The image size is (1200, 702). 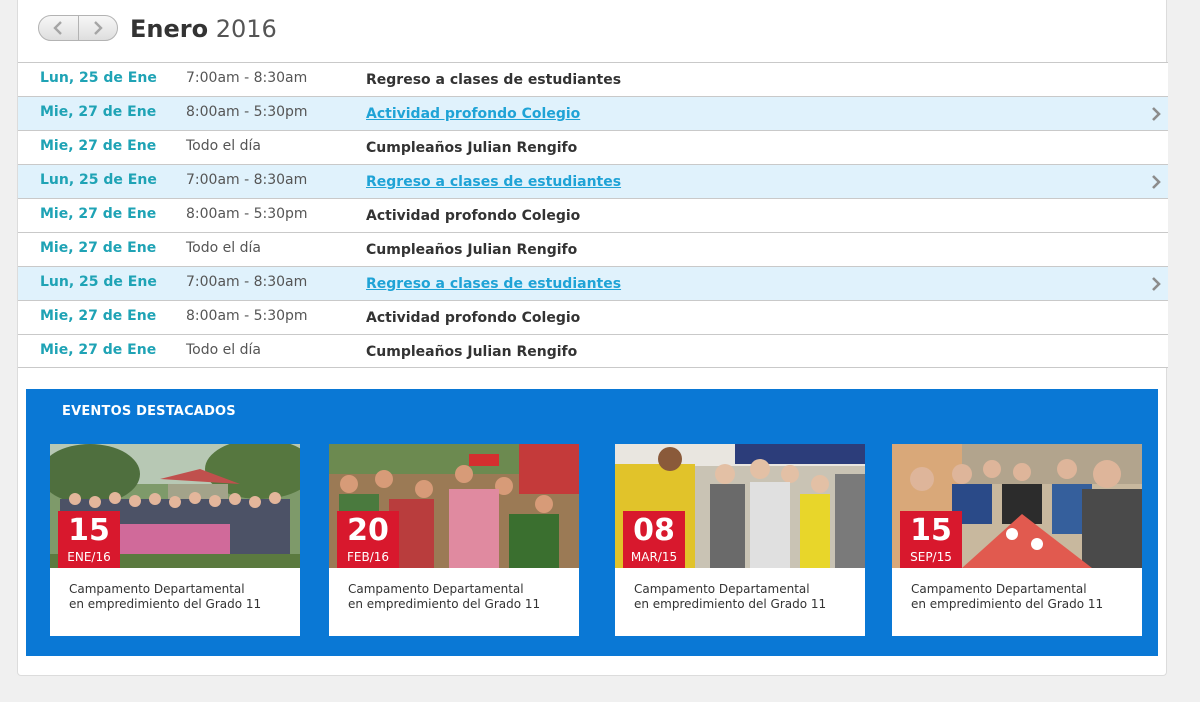 I want to click on event-date-badge: 08 MAR/15, so click(x=654, y=539).